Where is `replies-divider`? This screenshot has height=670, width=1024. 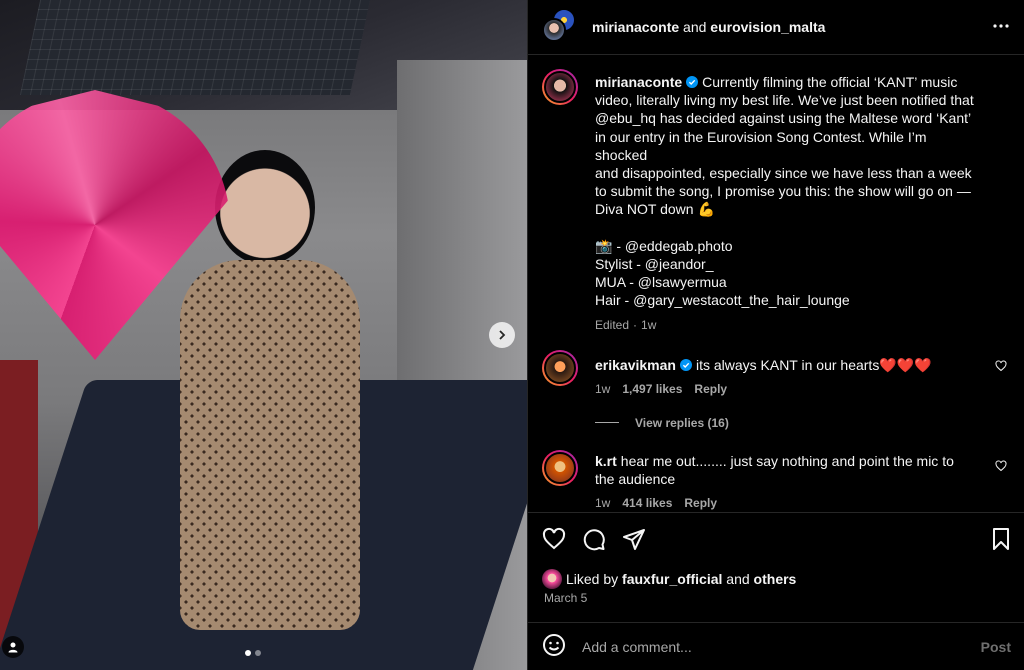
replies-divider is located at coordinates (607, 423).